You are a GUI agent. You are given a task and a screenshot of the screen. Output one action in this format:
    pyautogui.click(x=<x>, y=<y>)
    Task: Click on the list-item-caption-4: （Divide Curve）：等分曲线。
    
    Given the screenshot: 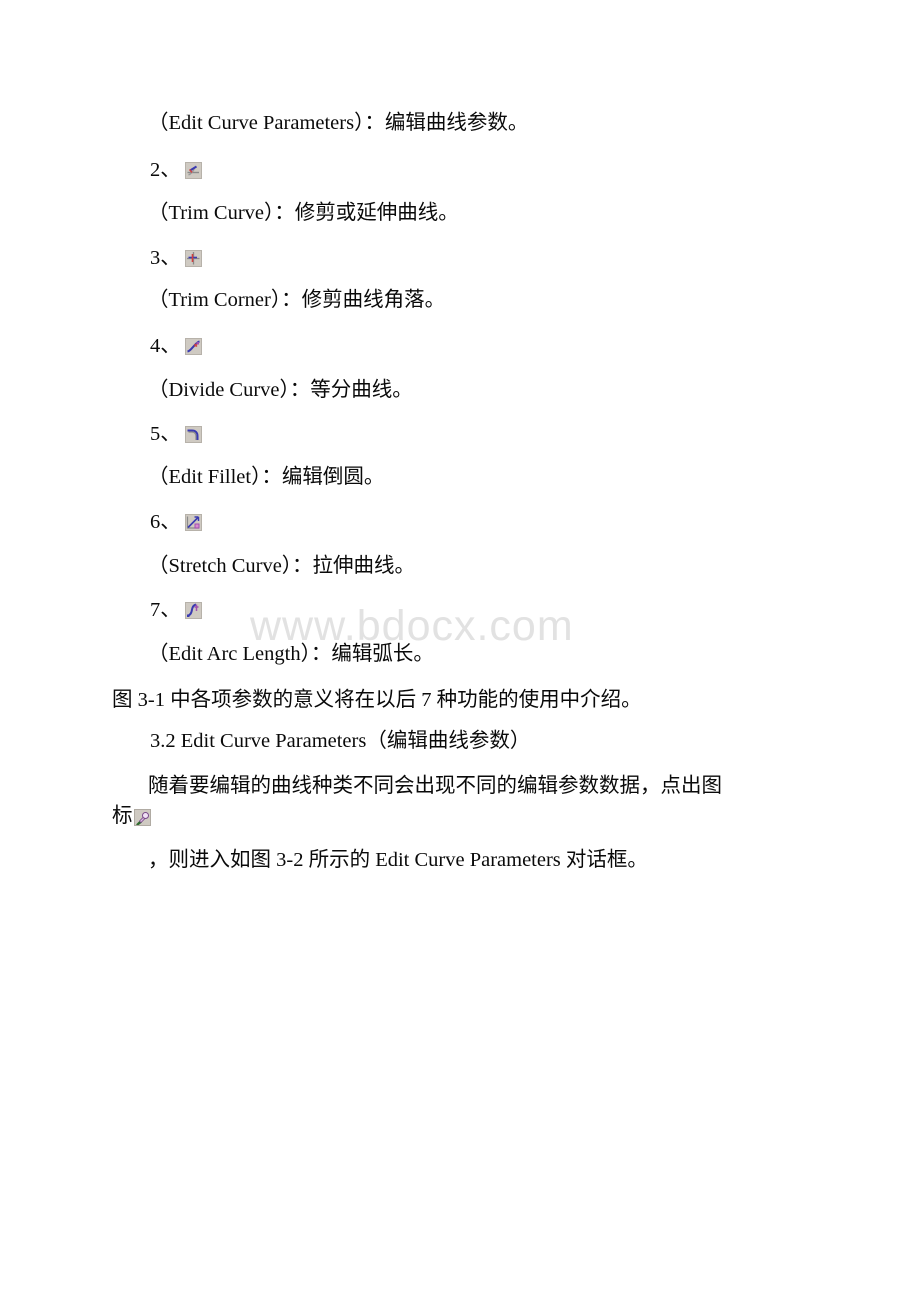 What is the action you would take?
    pyautogui.click(x=280, y=390)
    